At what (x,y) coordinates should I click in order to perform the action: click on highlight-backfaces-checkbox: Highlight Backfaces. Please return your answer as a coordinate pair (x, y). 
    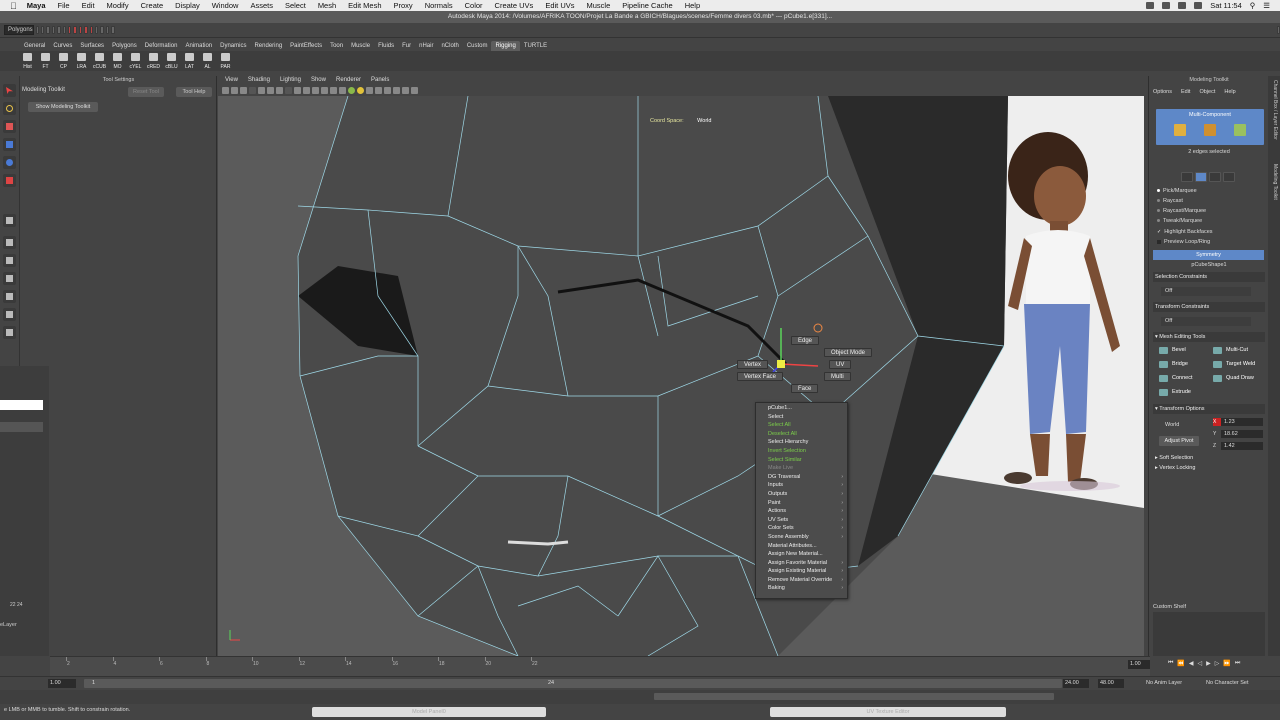
    Looking at the image, I should click on (1184, 232).